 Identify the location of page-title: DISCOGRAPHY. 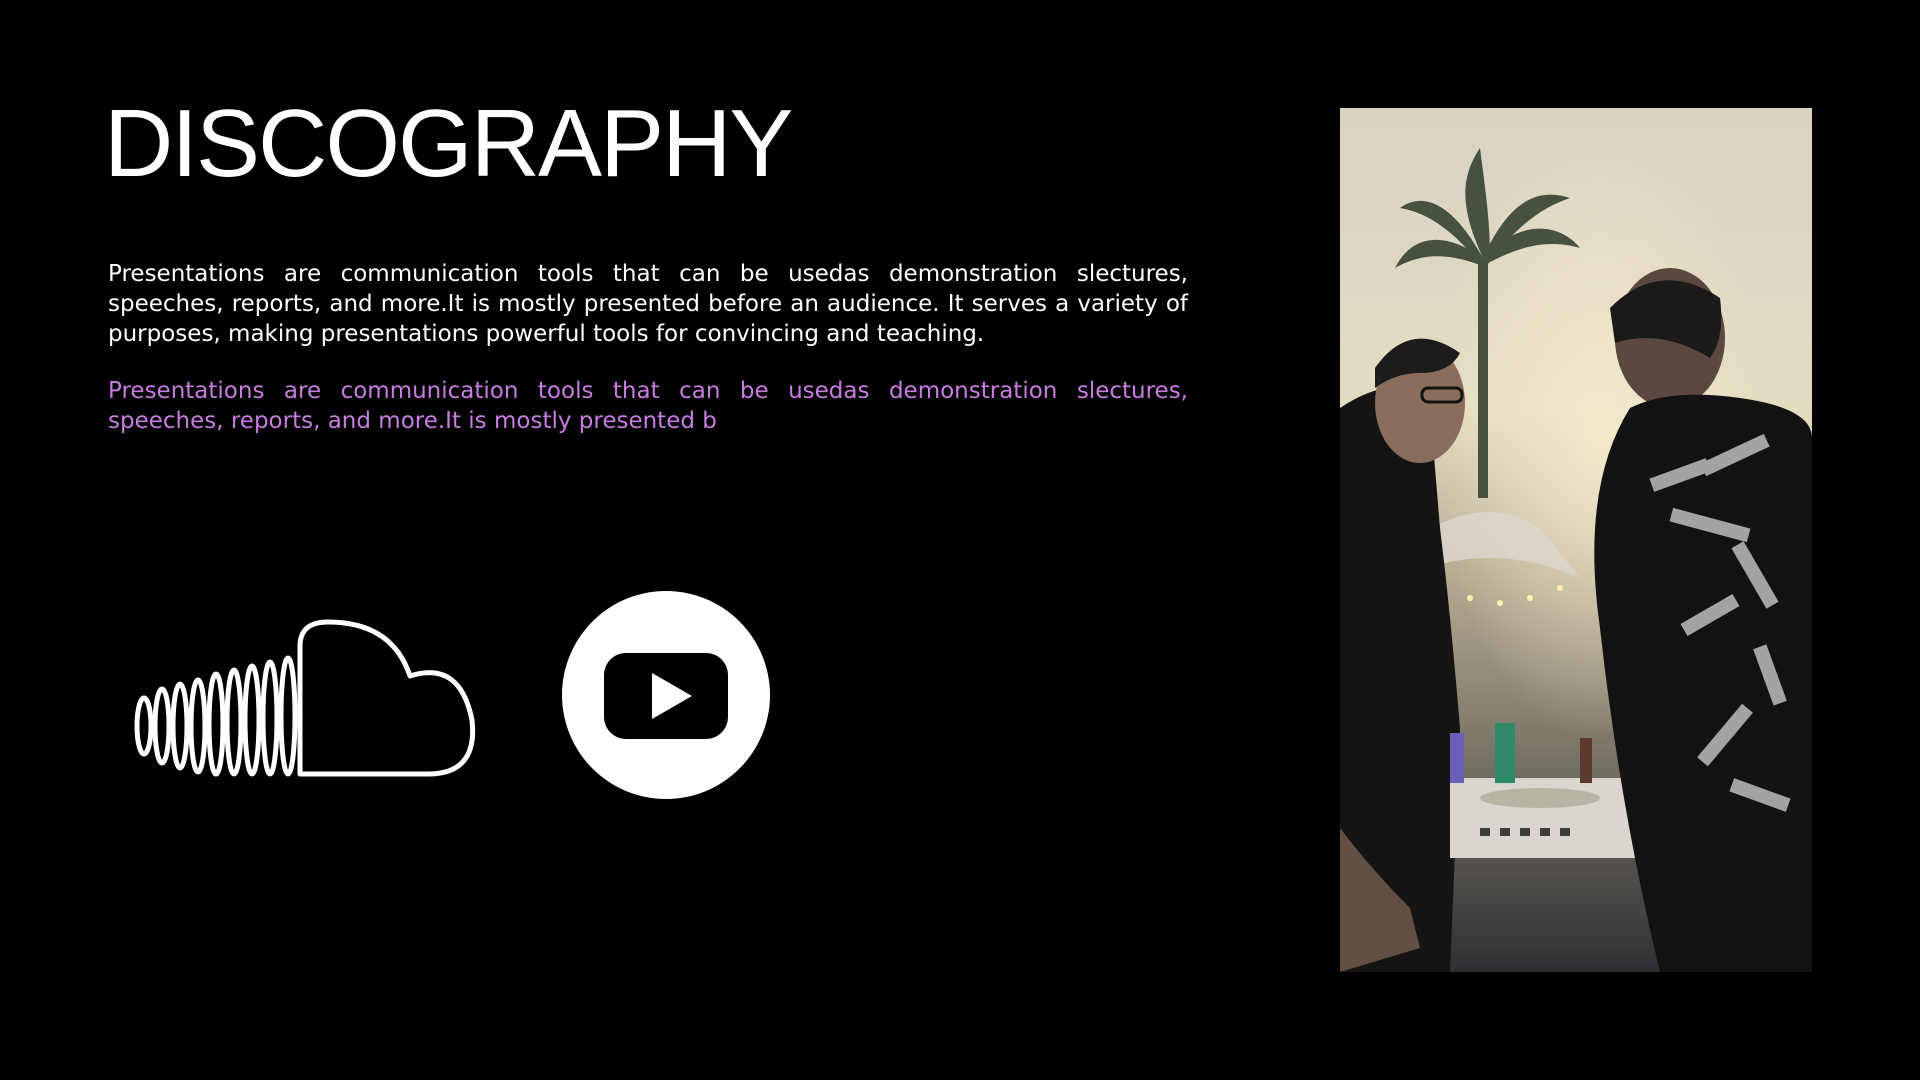
(448, 143).